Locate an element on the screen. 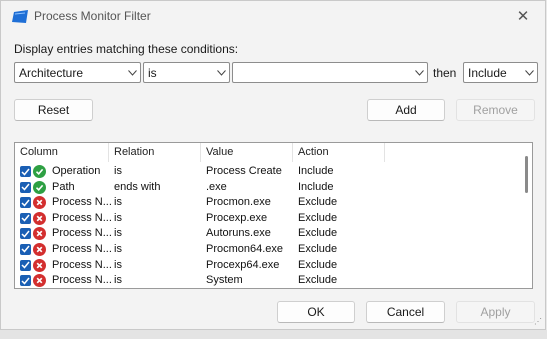 The height and width of the screenshot is (339, 547). cell-value: Procexp64.exe is located at coordinates (243, 264).